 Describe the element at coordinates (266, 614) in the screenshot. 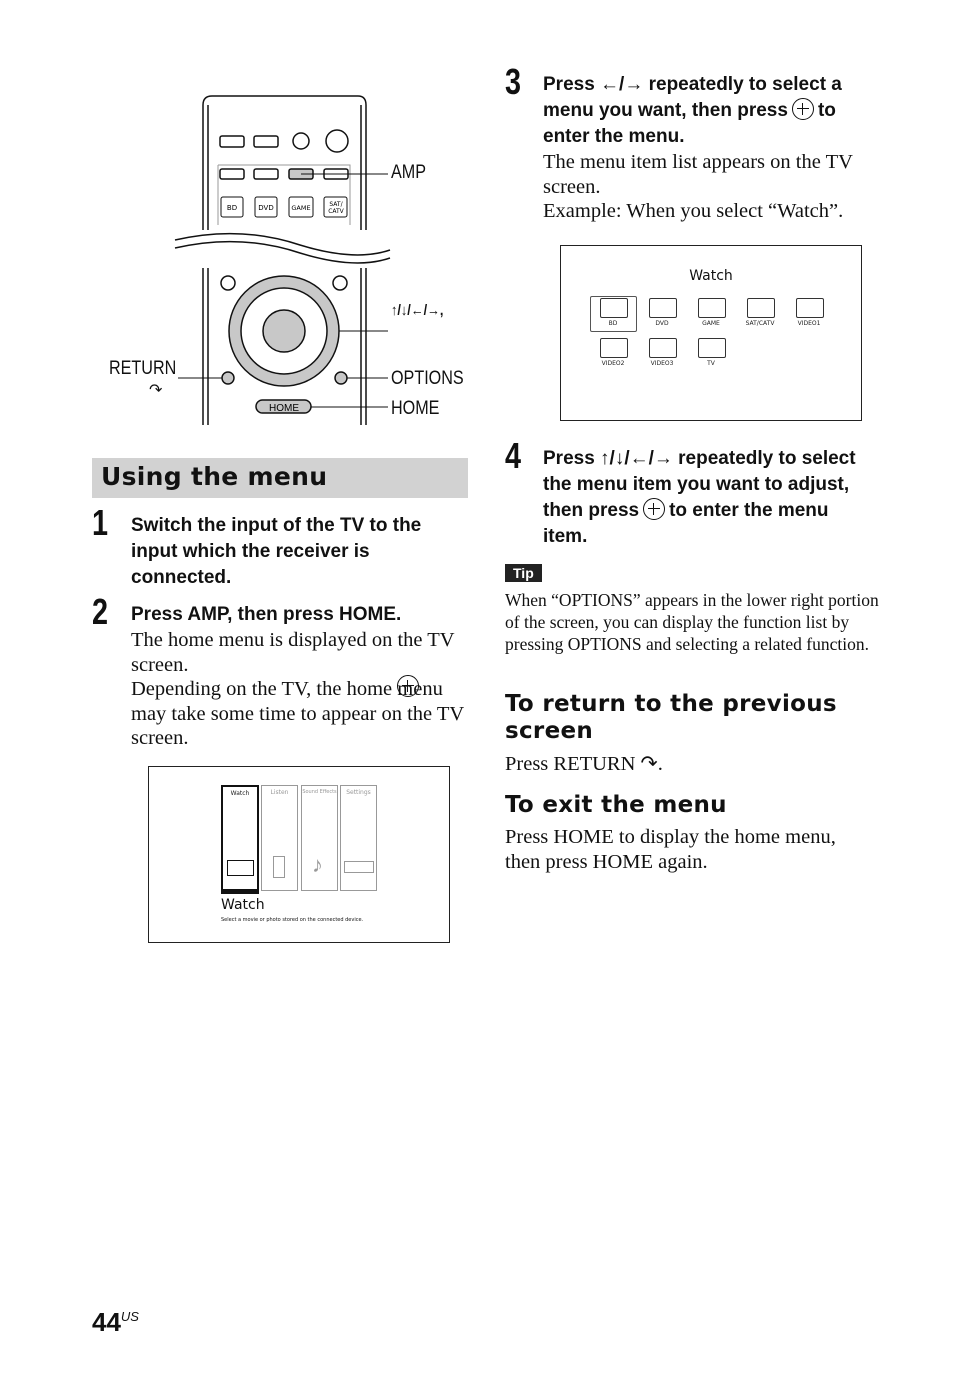

I see `step-heading: Press AMP, then press HOME.` at that location.